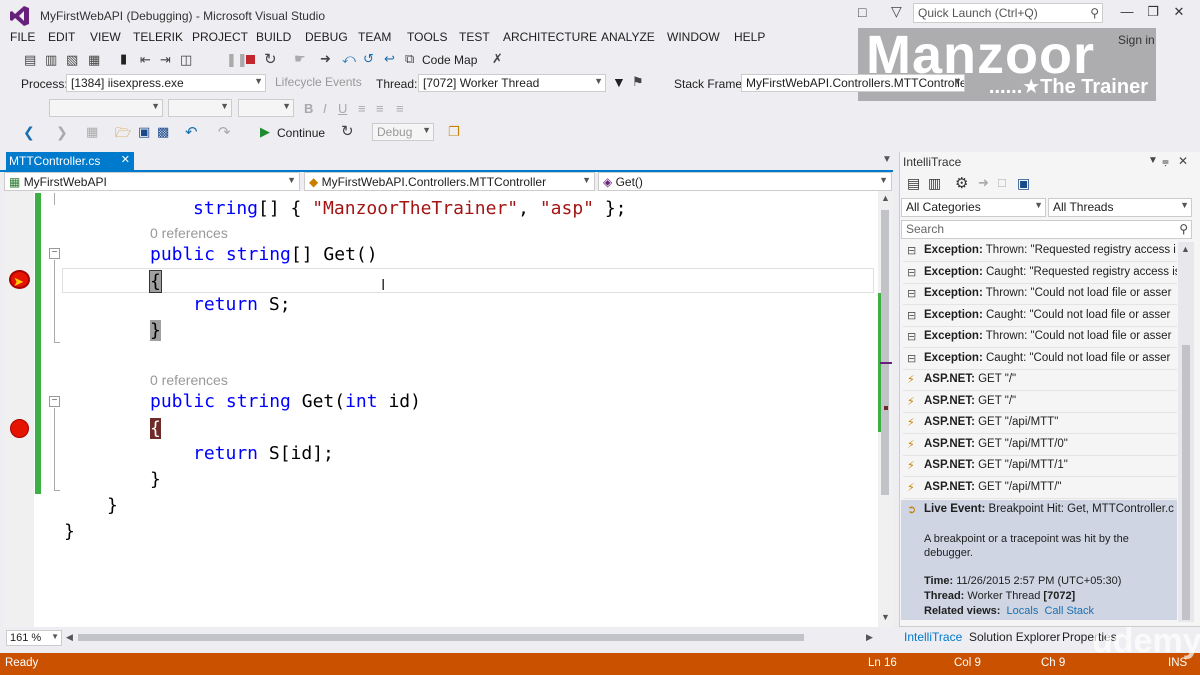 The width and height of the screenshot is (1200, 675). Describe the element at coordinates (92, 132) in the screenshot. I see `new-project-icon: ▦` at that location.